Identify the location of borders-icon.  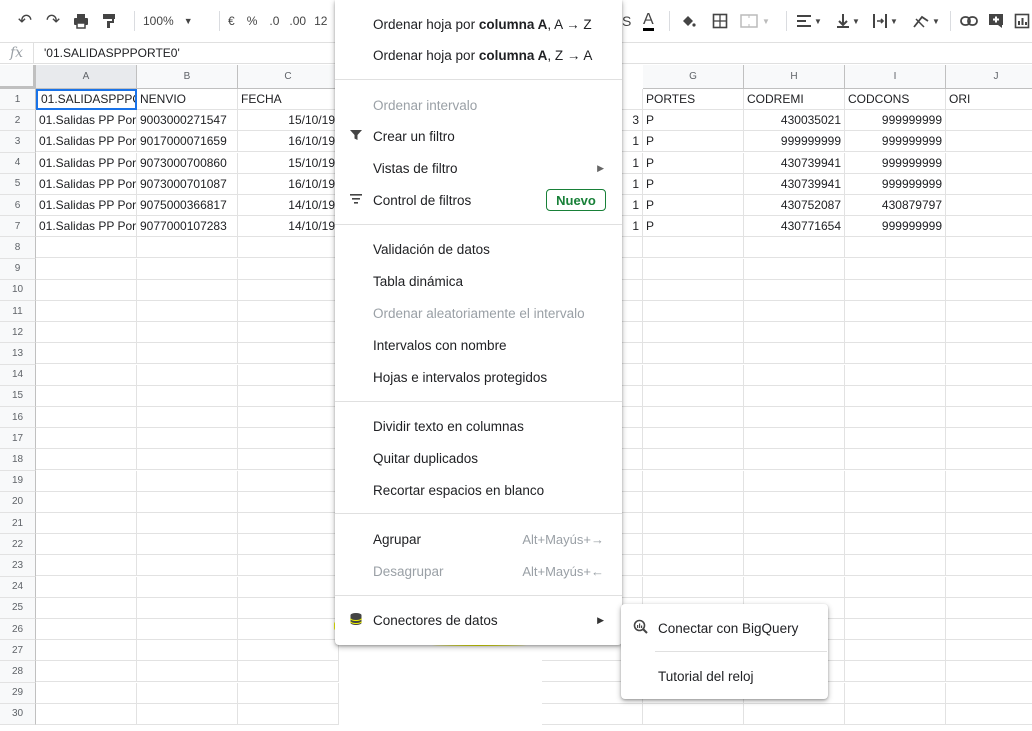
(720, 21).